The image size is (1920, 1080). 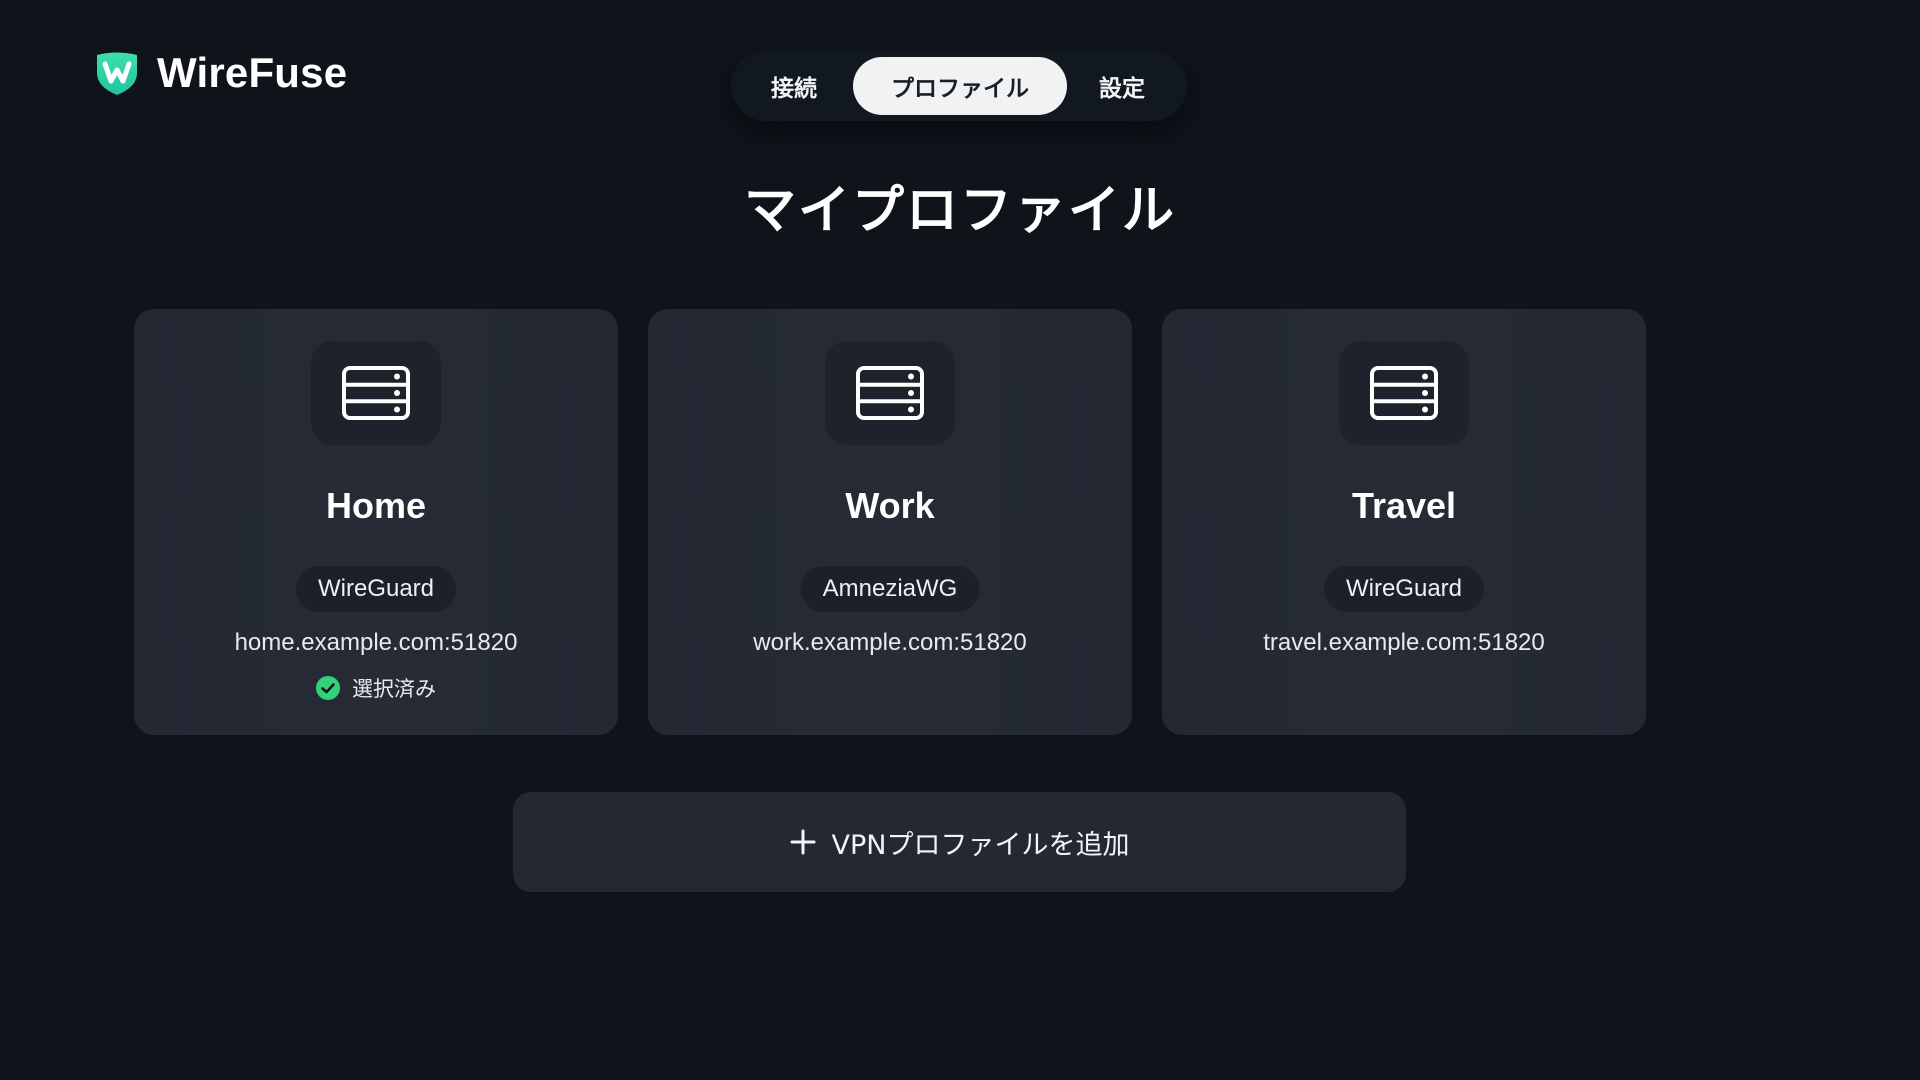 I want to click on selected-label: 選択済み, so click(x=394, y=689).